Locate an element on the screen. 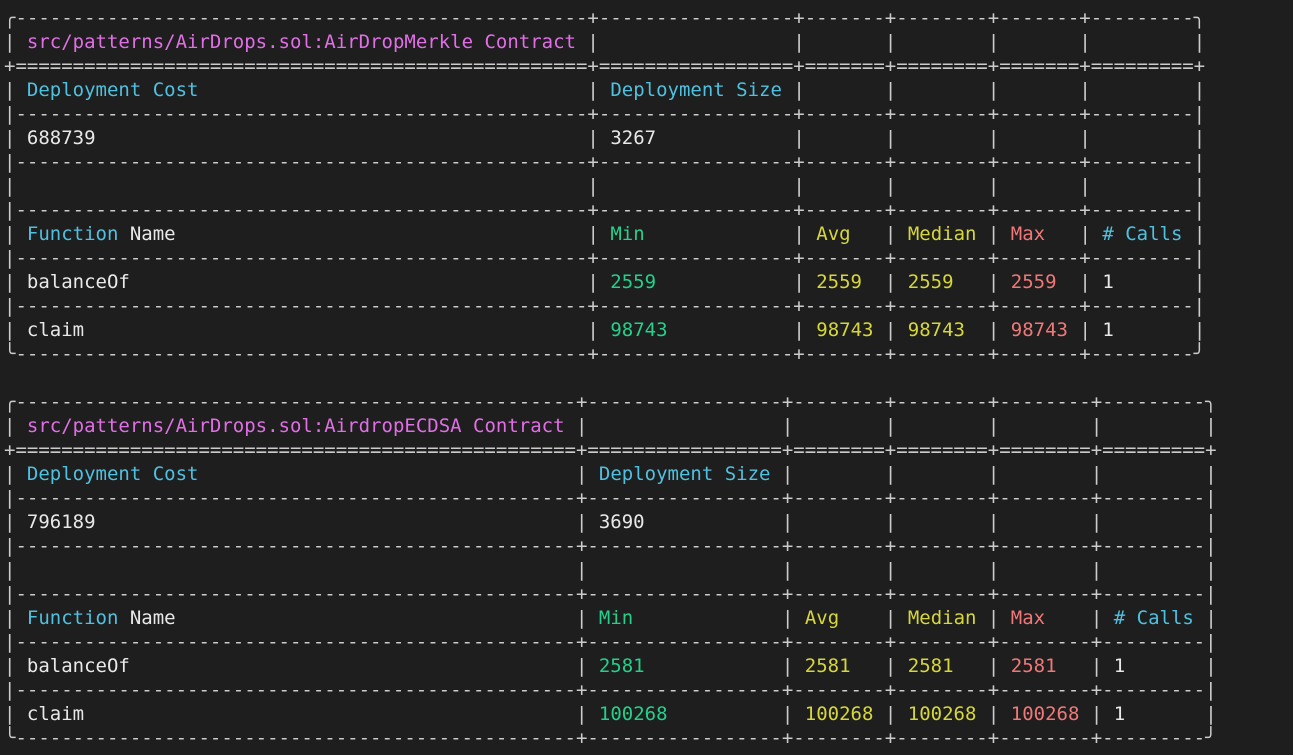 Image resolution: width=1293 pixels, height=755 pixels. median-value: 98743 is located at coordinates (936, 330).